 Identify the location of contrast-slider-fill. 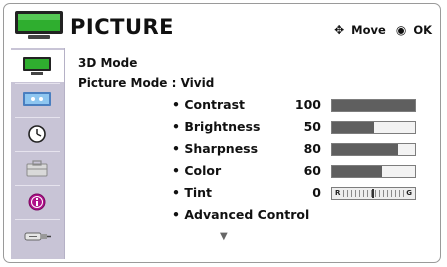
(373, 105).